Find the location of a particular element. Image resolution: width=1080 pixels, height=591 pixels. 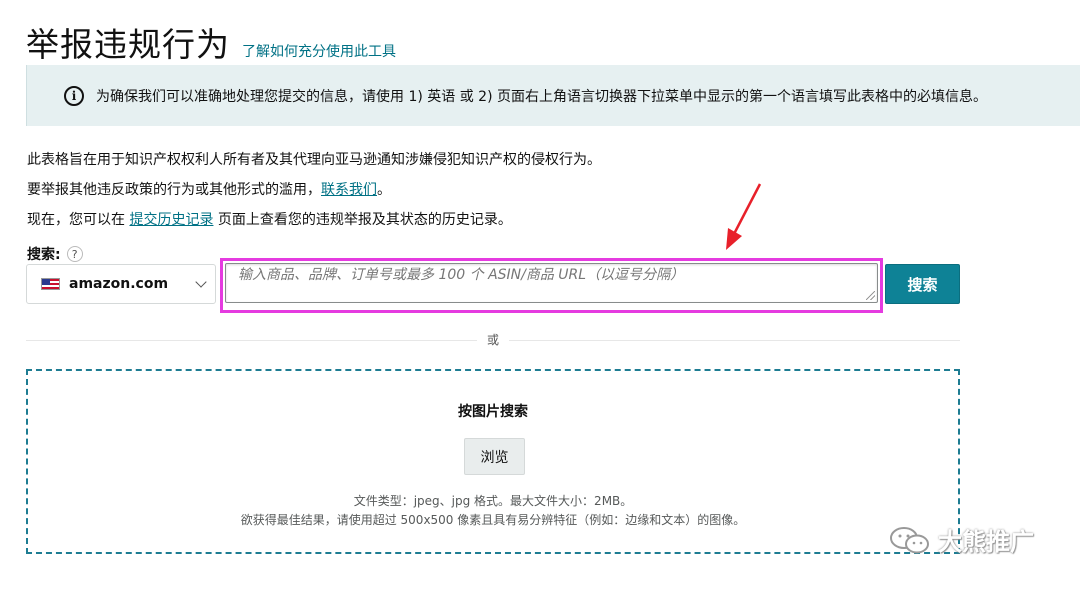

intro-line-3-suffix: 页面上查看您的违规举报及其状态的历史记录。 is located at coordinates (362, 220).